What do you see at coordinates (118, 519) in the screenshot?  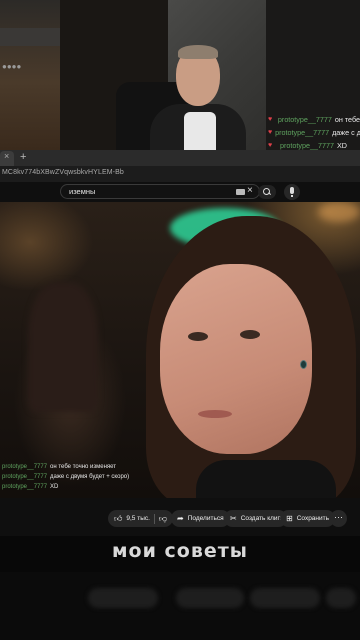 I see `like-icon: 👍︎` at bounding box center [118, 519].